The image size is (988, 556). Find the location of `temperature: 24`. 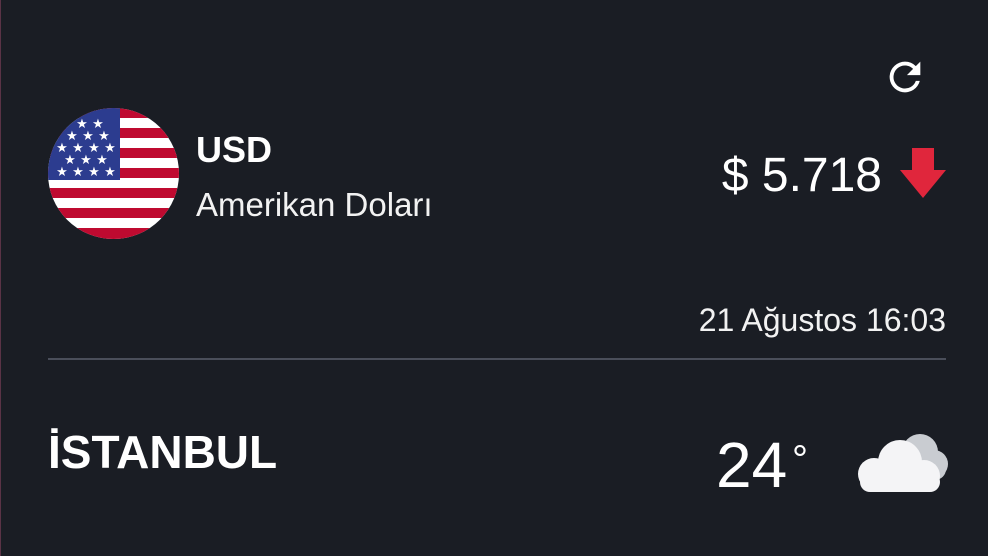

temperature: 24 is located at coordinates (752, 465).